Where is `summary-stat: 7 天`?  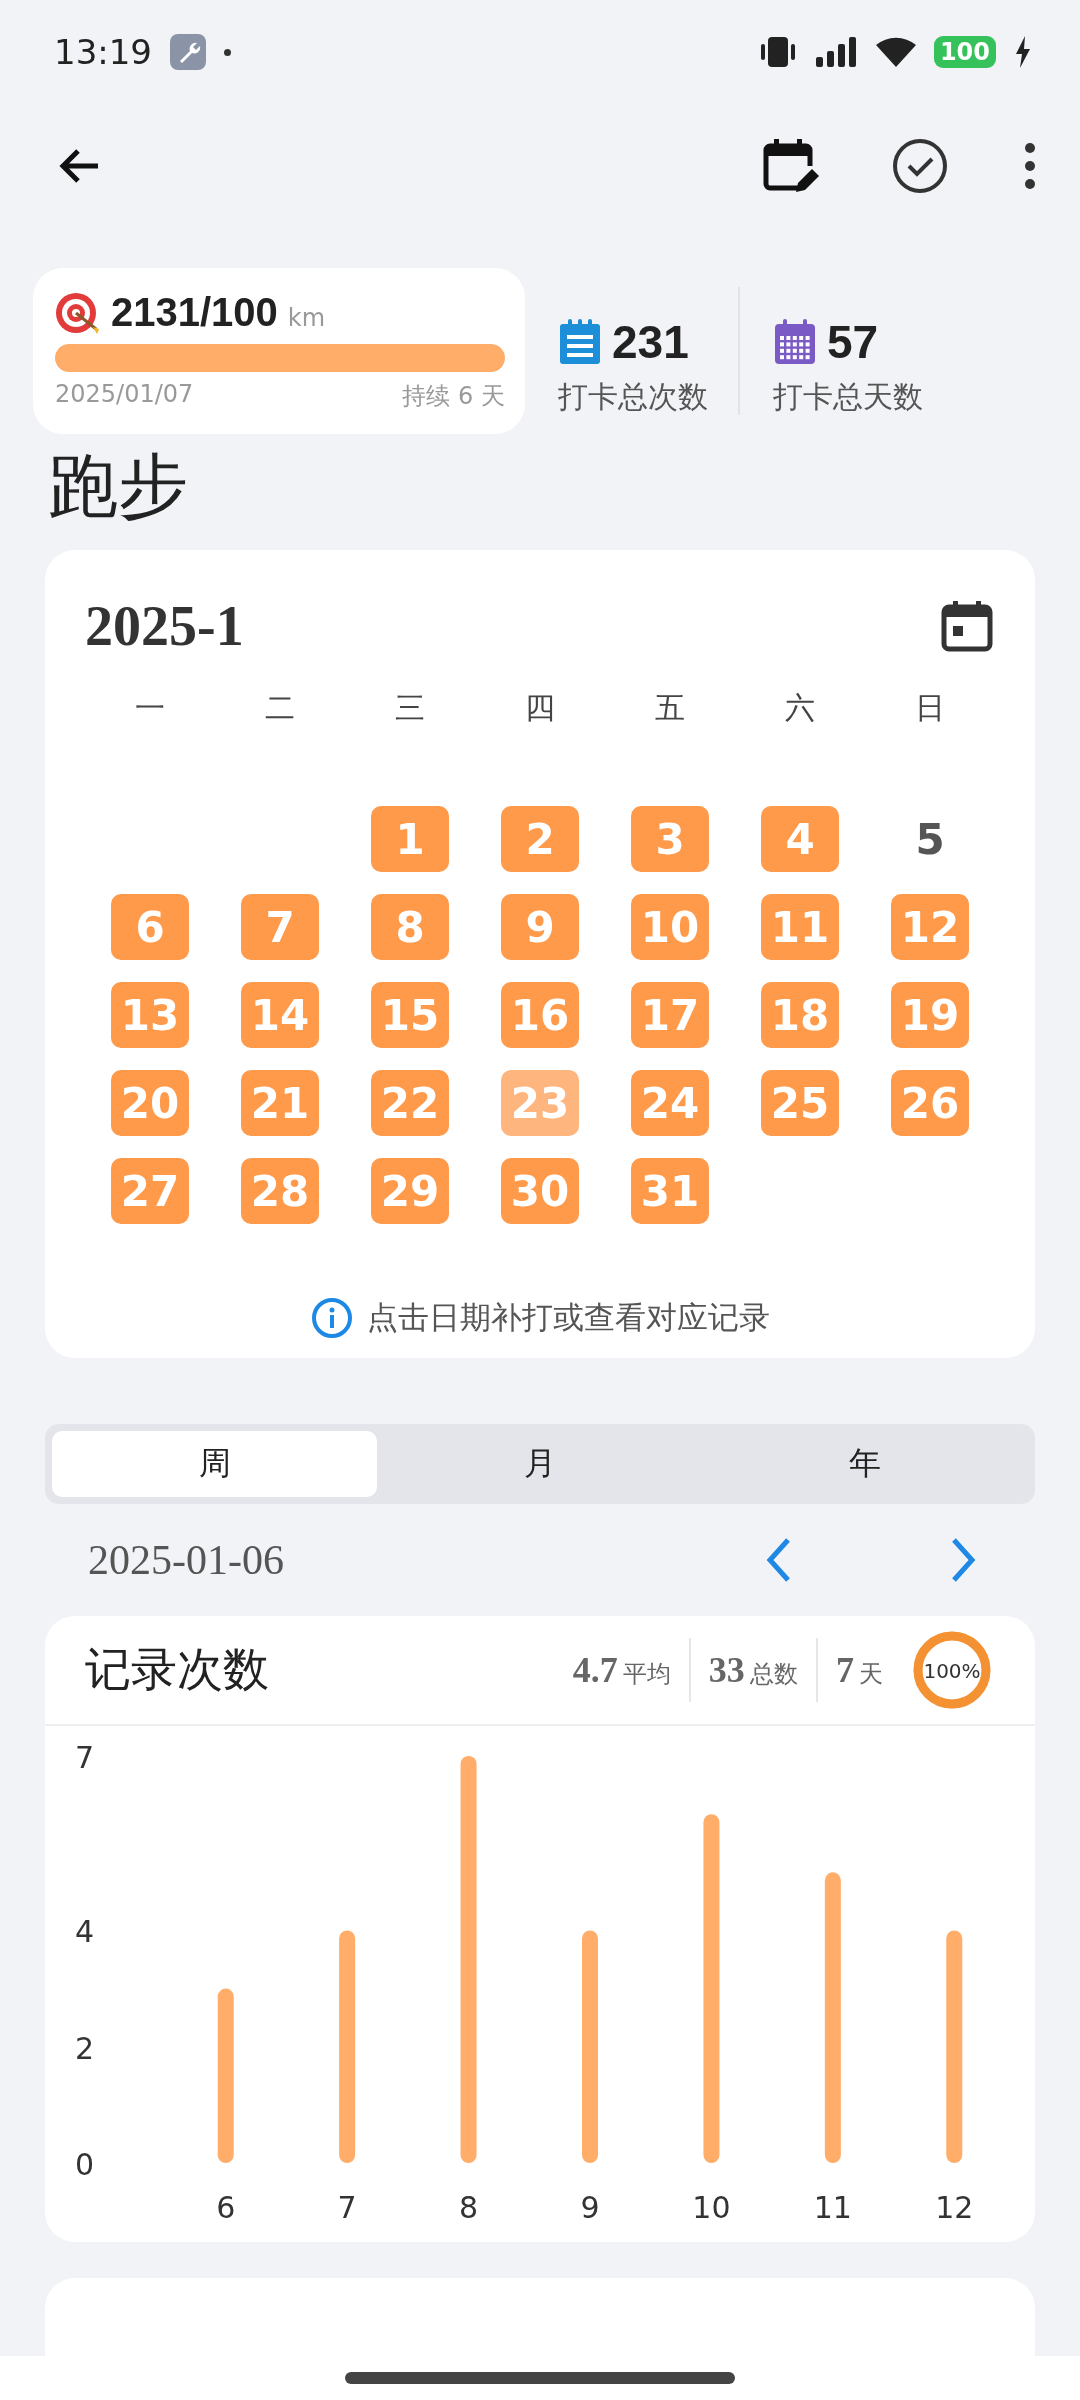 summary-stat: 7 天 is located at coordinates (859, 1670).